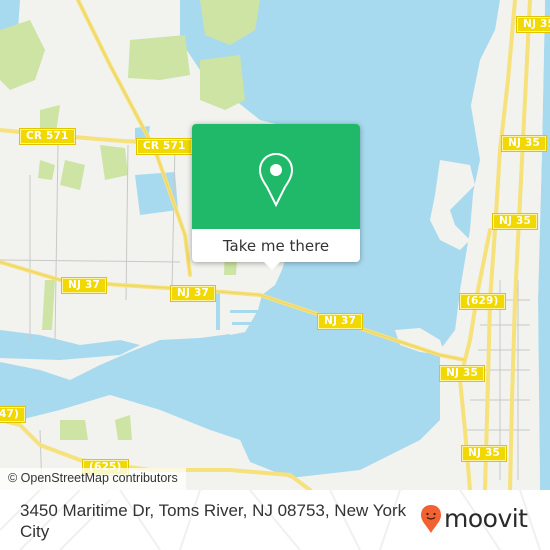 The image size is (550, 550). What do you see at coordinates (159, 57) in the screenshot?
I see `park-area` at bounding box center [159, 57].